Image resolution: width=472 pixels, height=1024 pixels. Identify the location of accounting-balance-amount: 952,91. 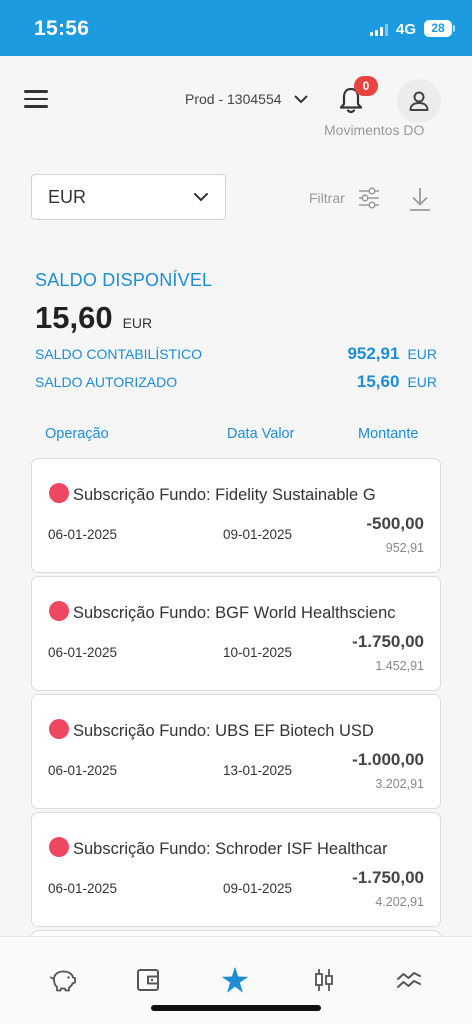
(373, 353).